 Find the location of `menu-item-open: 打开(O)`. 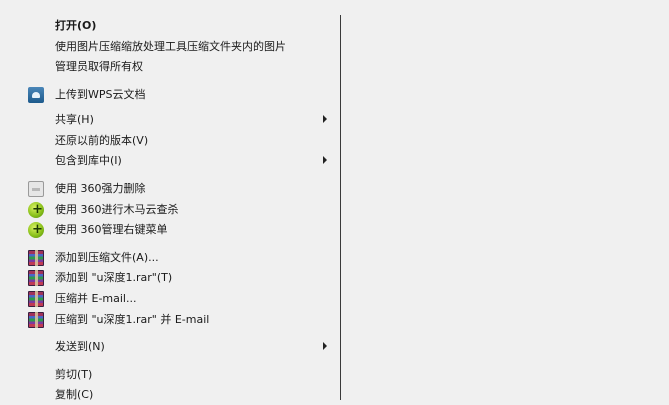

menu-item-open: 打开(O) is located at coordinates (169, 26).